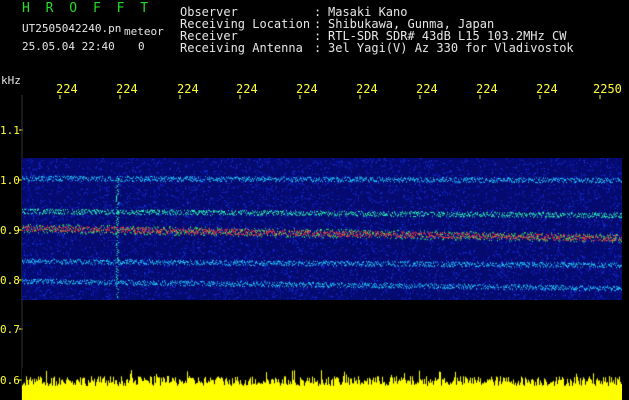  What do you see at coordinates (188, 89) in the screenshot?
I see `time-tick-3: 224` at bounding box center [188, 89].